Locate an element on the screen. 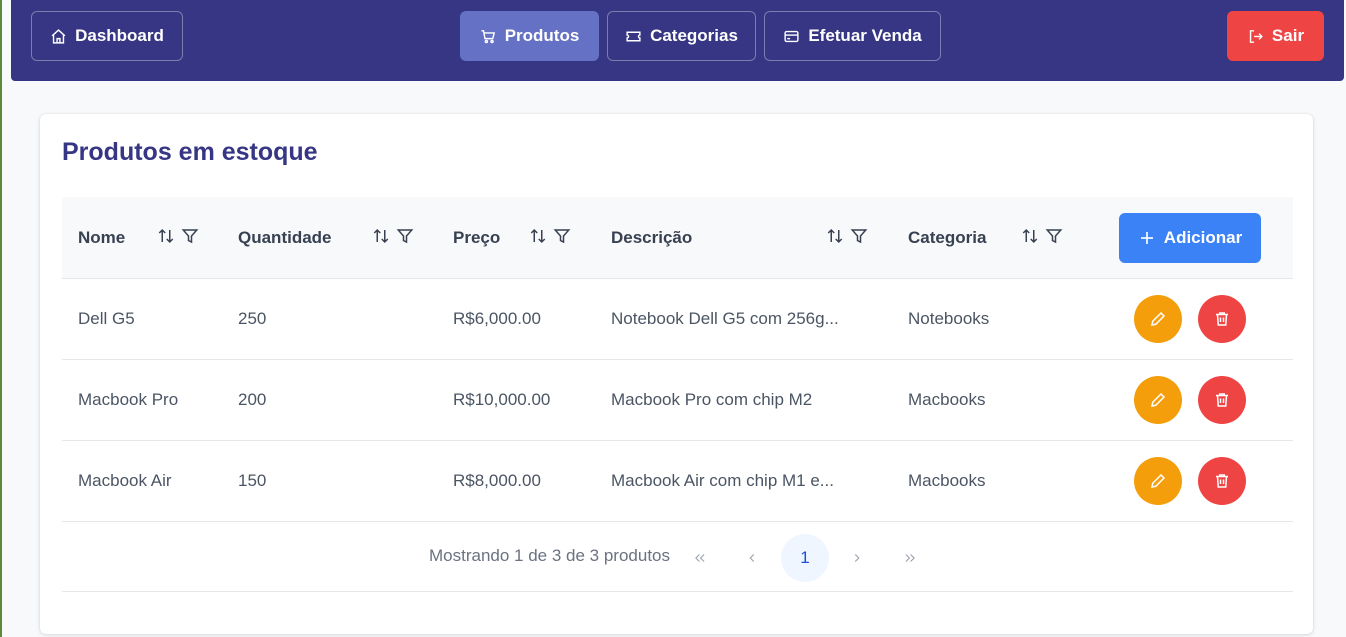 Image resolution: width=1346 pixels, height=637 pixels. cell-preco: R$6,000.00 is located at coordinates (497, 318).